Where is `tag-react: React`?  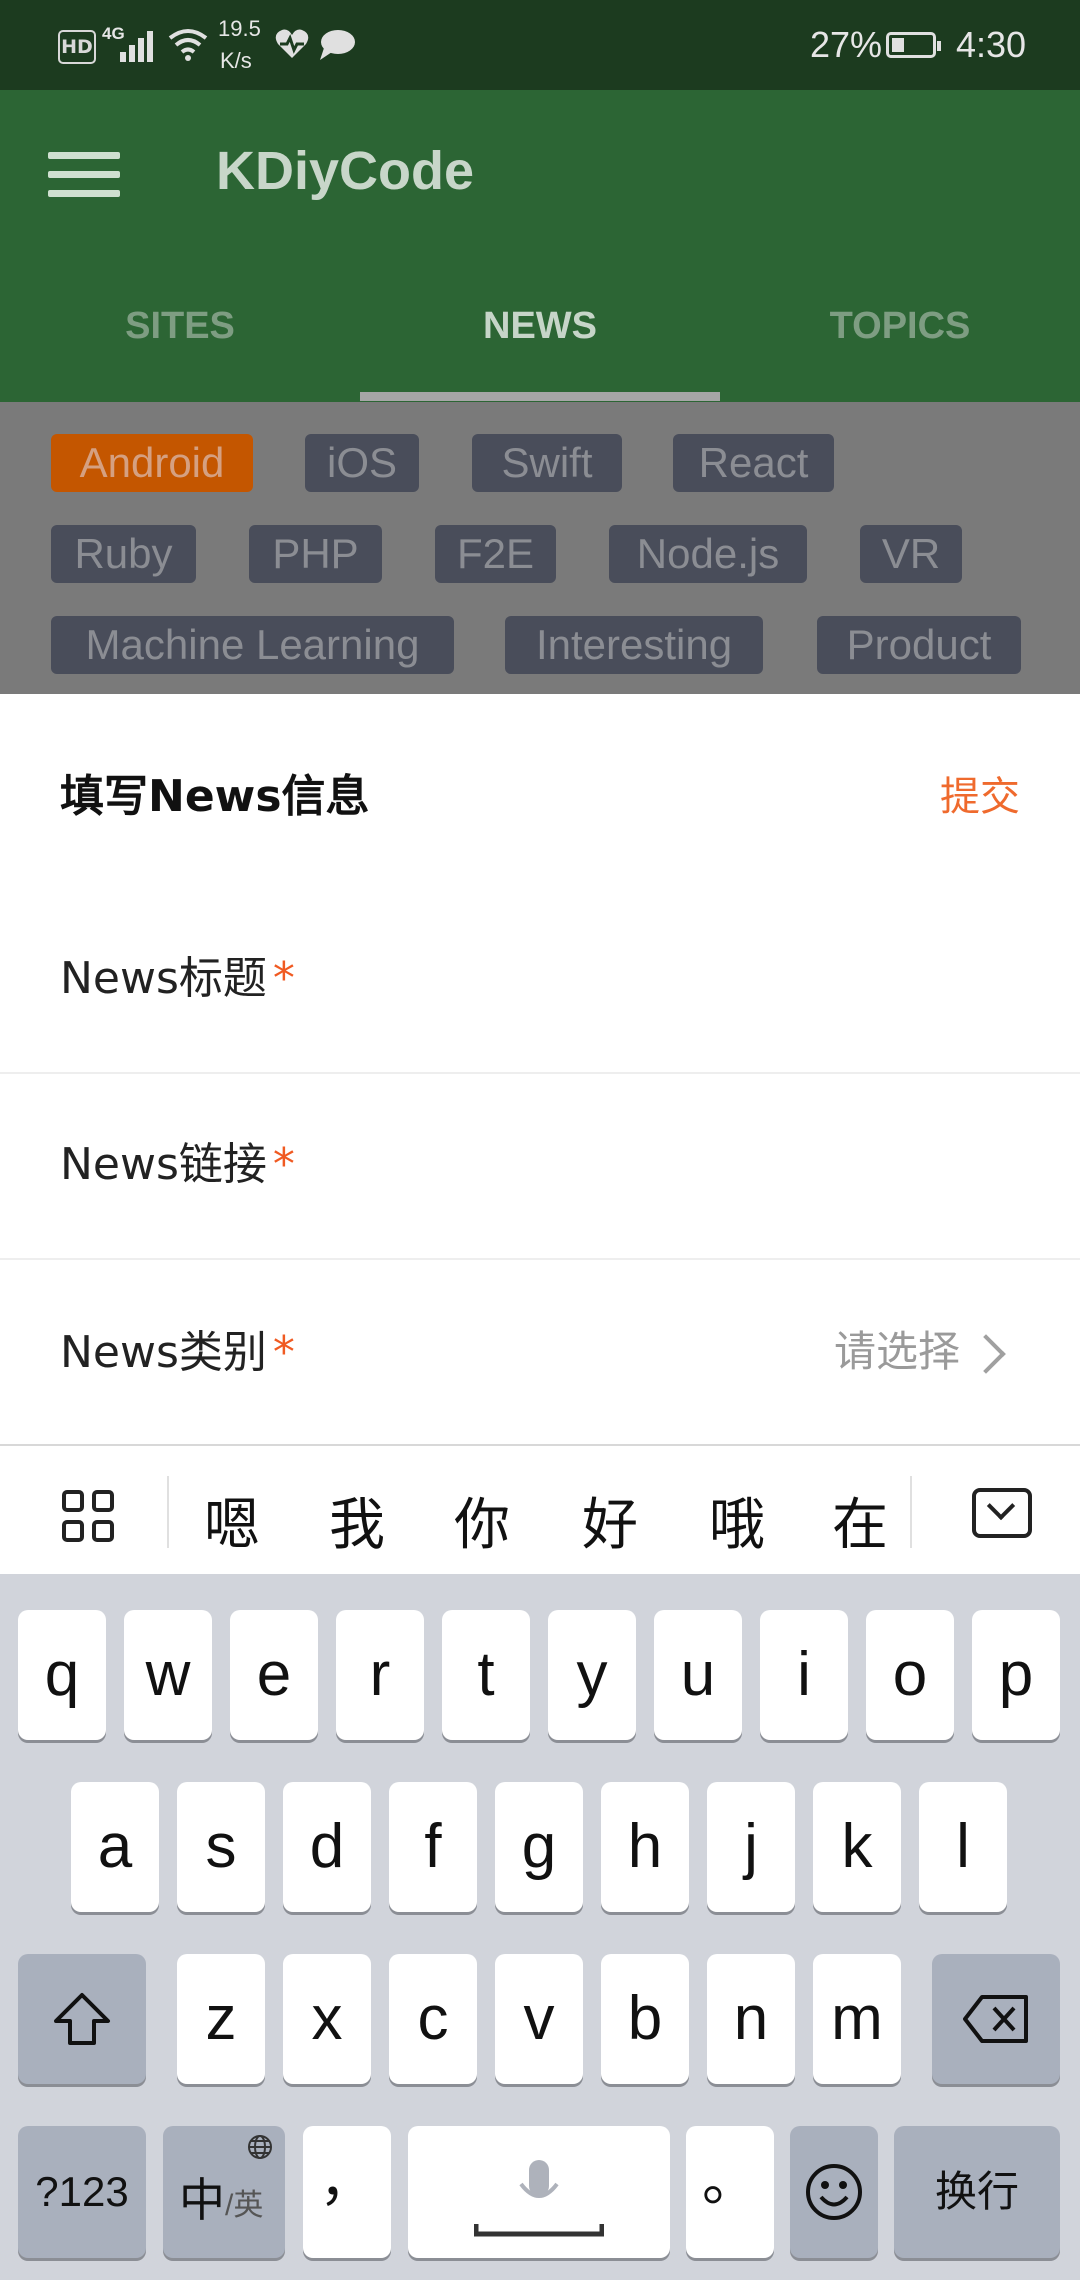 tag-react: React is located at coordinates (753, 463).